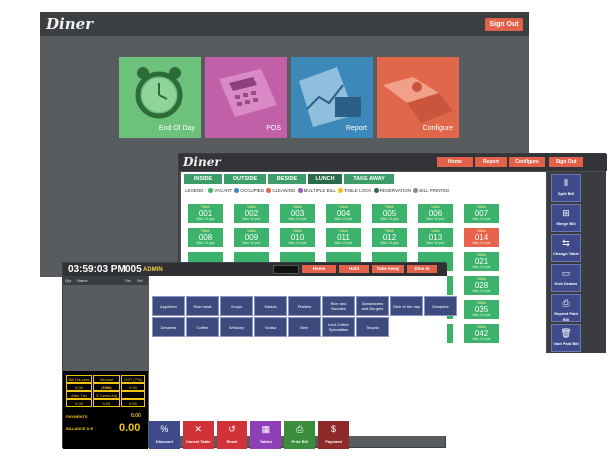  I want to click on report-button: Report, so click(491, 162).